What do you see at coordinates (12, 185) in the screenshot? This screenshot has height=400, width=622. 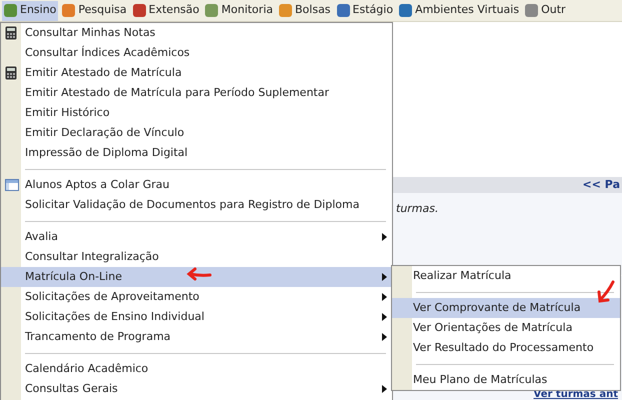 I see `table-icon` at bounding box center [12, 185].